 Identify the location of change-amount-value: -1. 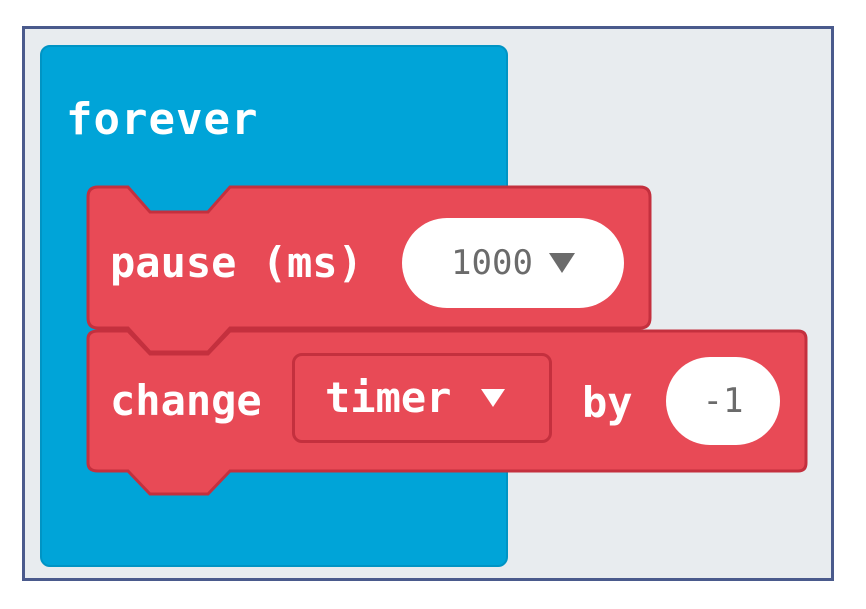
(723, 401).